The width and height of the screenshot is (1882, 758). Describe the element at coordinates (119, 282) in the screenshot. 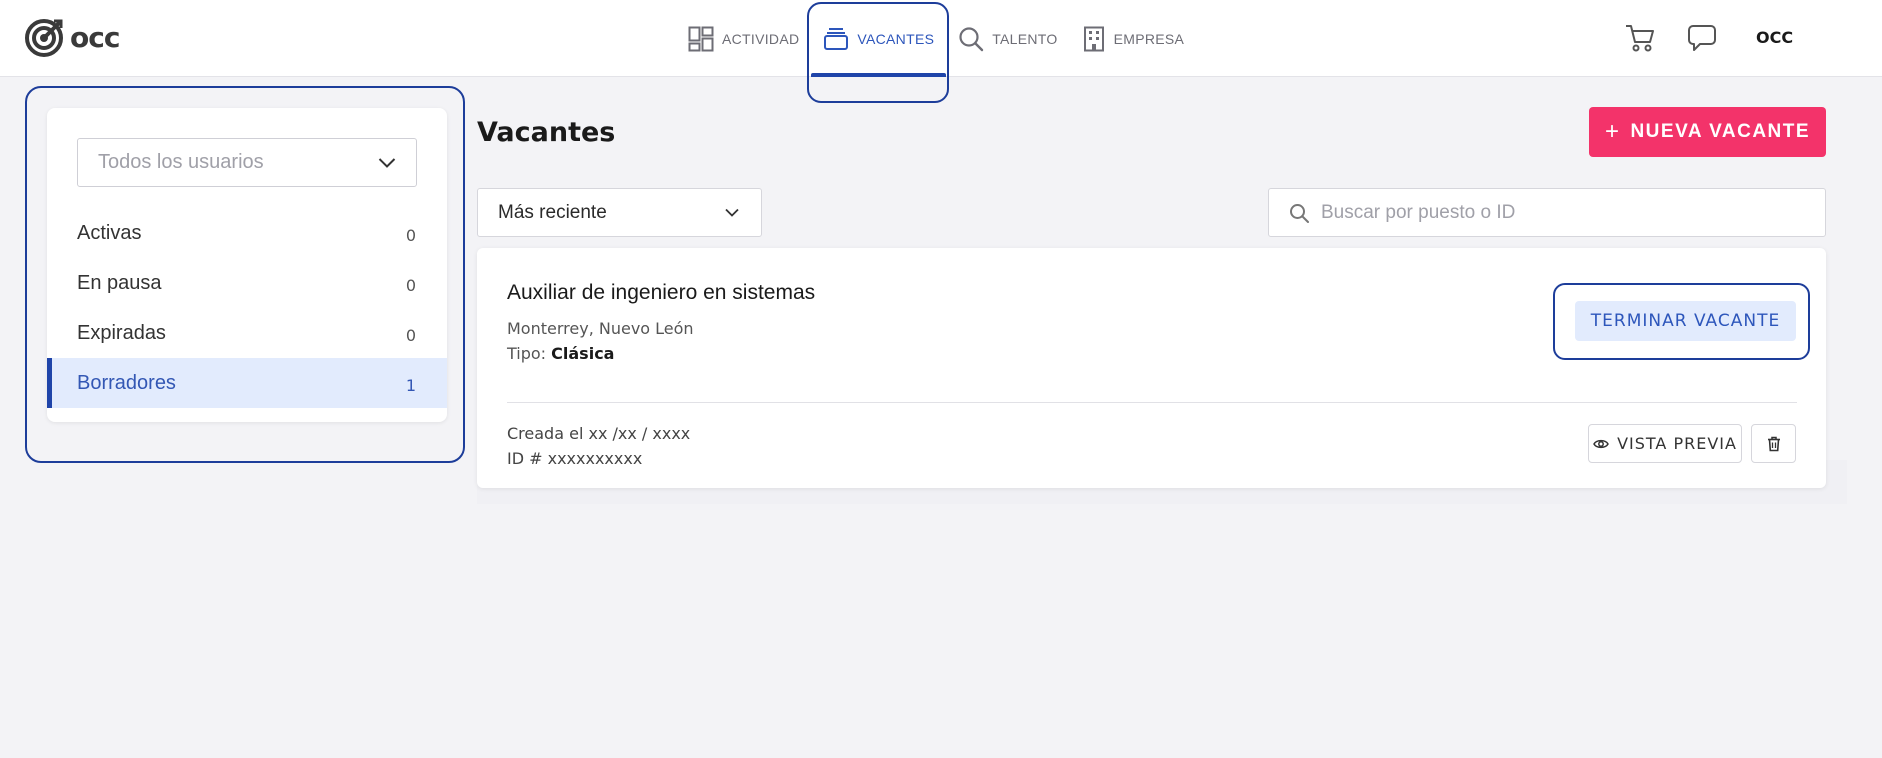

I see `status-label: En pausa` at that location.